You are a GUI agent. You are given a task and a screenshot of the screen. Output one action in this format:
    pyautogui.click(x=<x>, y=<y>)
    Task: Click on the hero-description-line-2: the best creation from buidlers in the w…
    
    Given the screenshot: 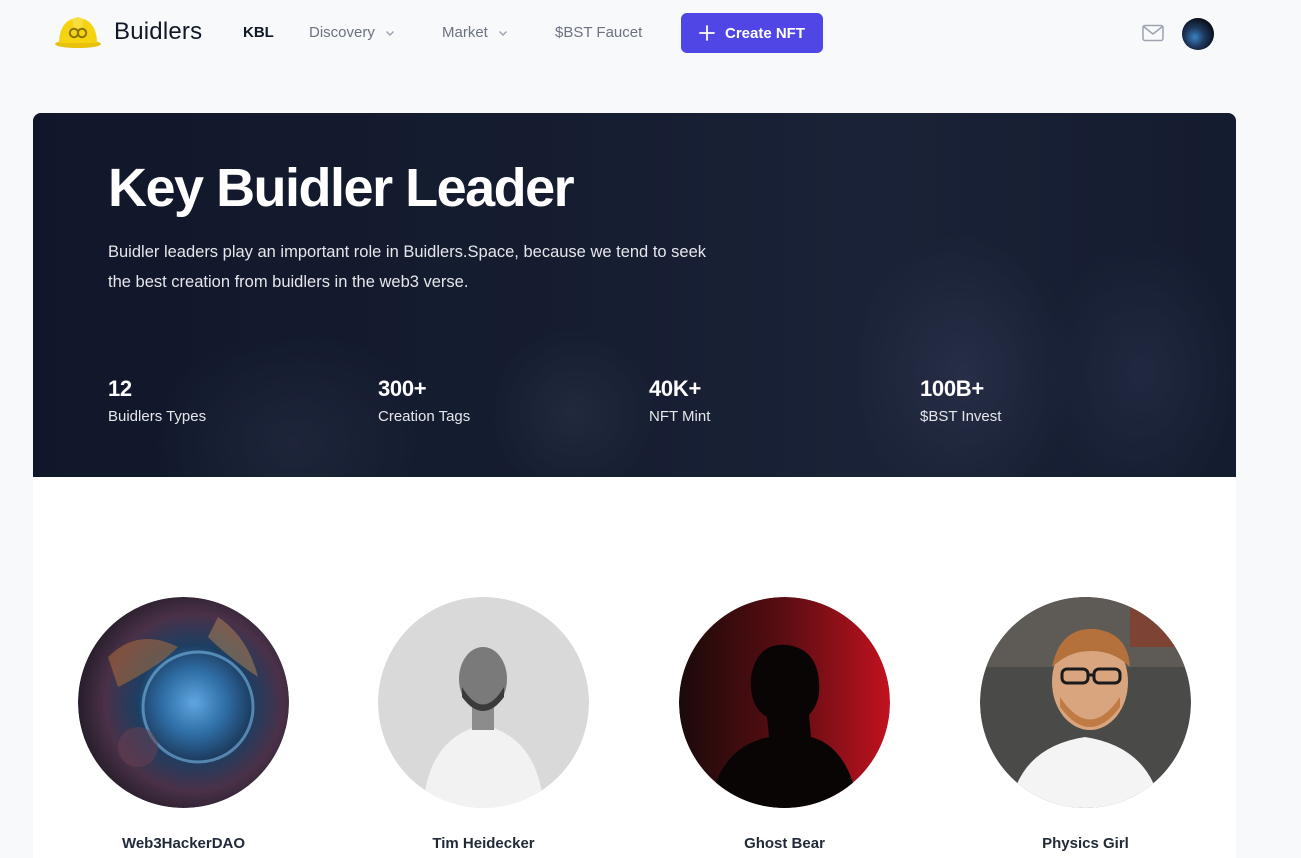 What is the action you would take?
    pyautogui.click(x=288, y=282)
    